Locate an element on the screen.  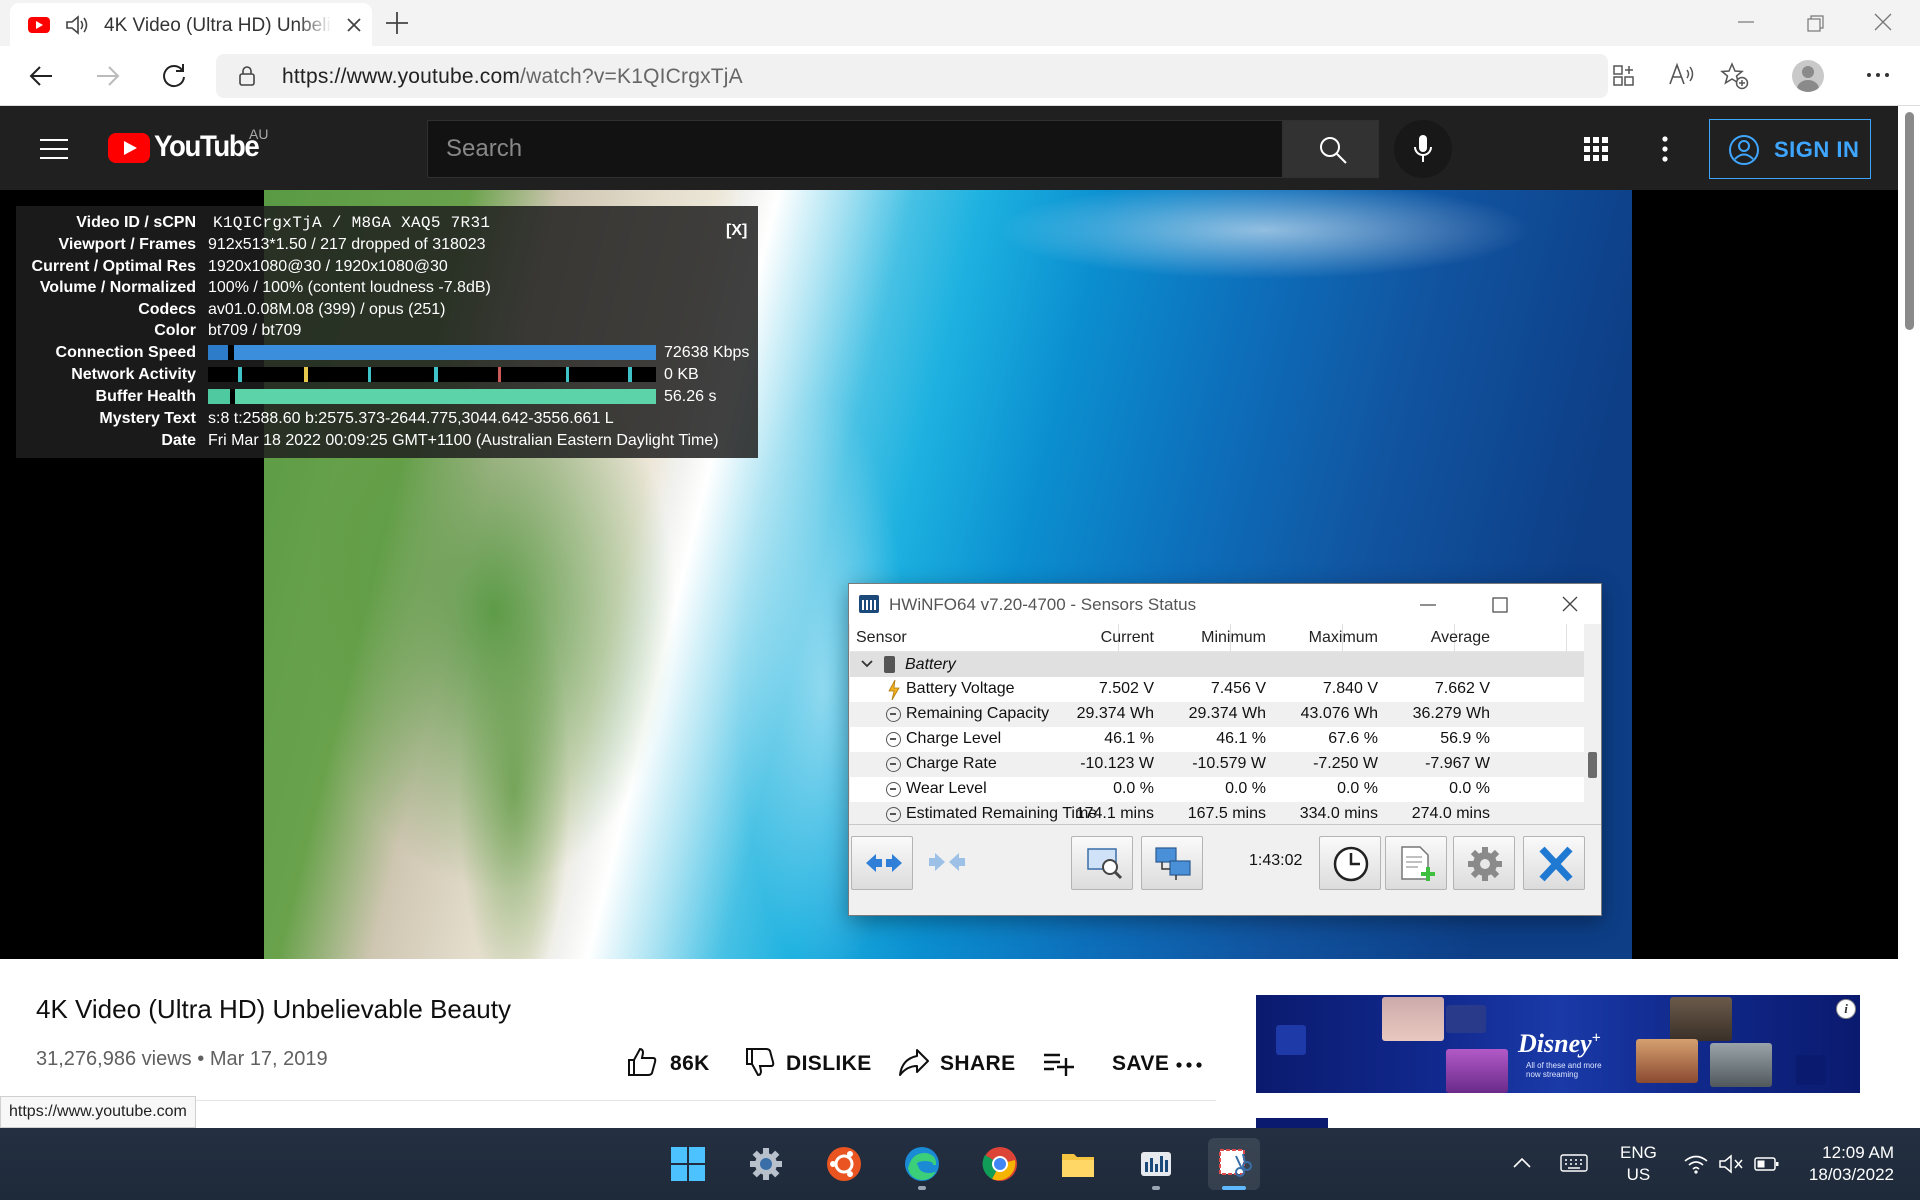
column-header-maximum: Maximum is located at coordinates (1343, 638).